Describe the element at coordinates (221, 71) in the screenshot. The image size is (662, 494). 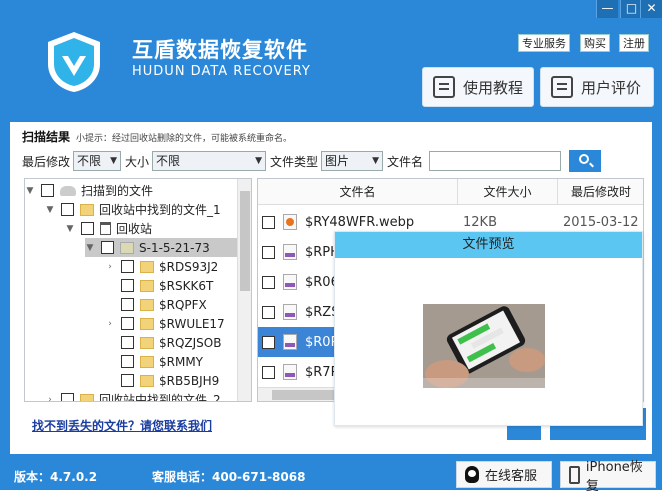
I see `app-subtitle: HUDUN DATA RECOVERY` at that location.